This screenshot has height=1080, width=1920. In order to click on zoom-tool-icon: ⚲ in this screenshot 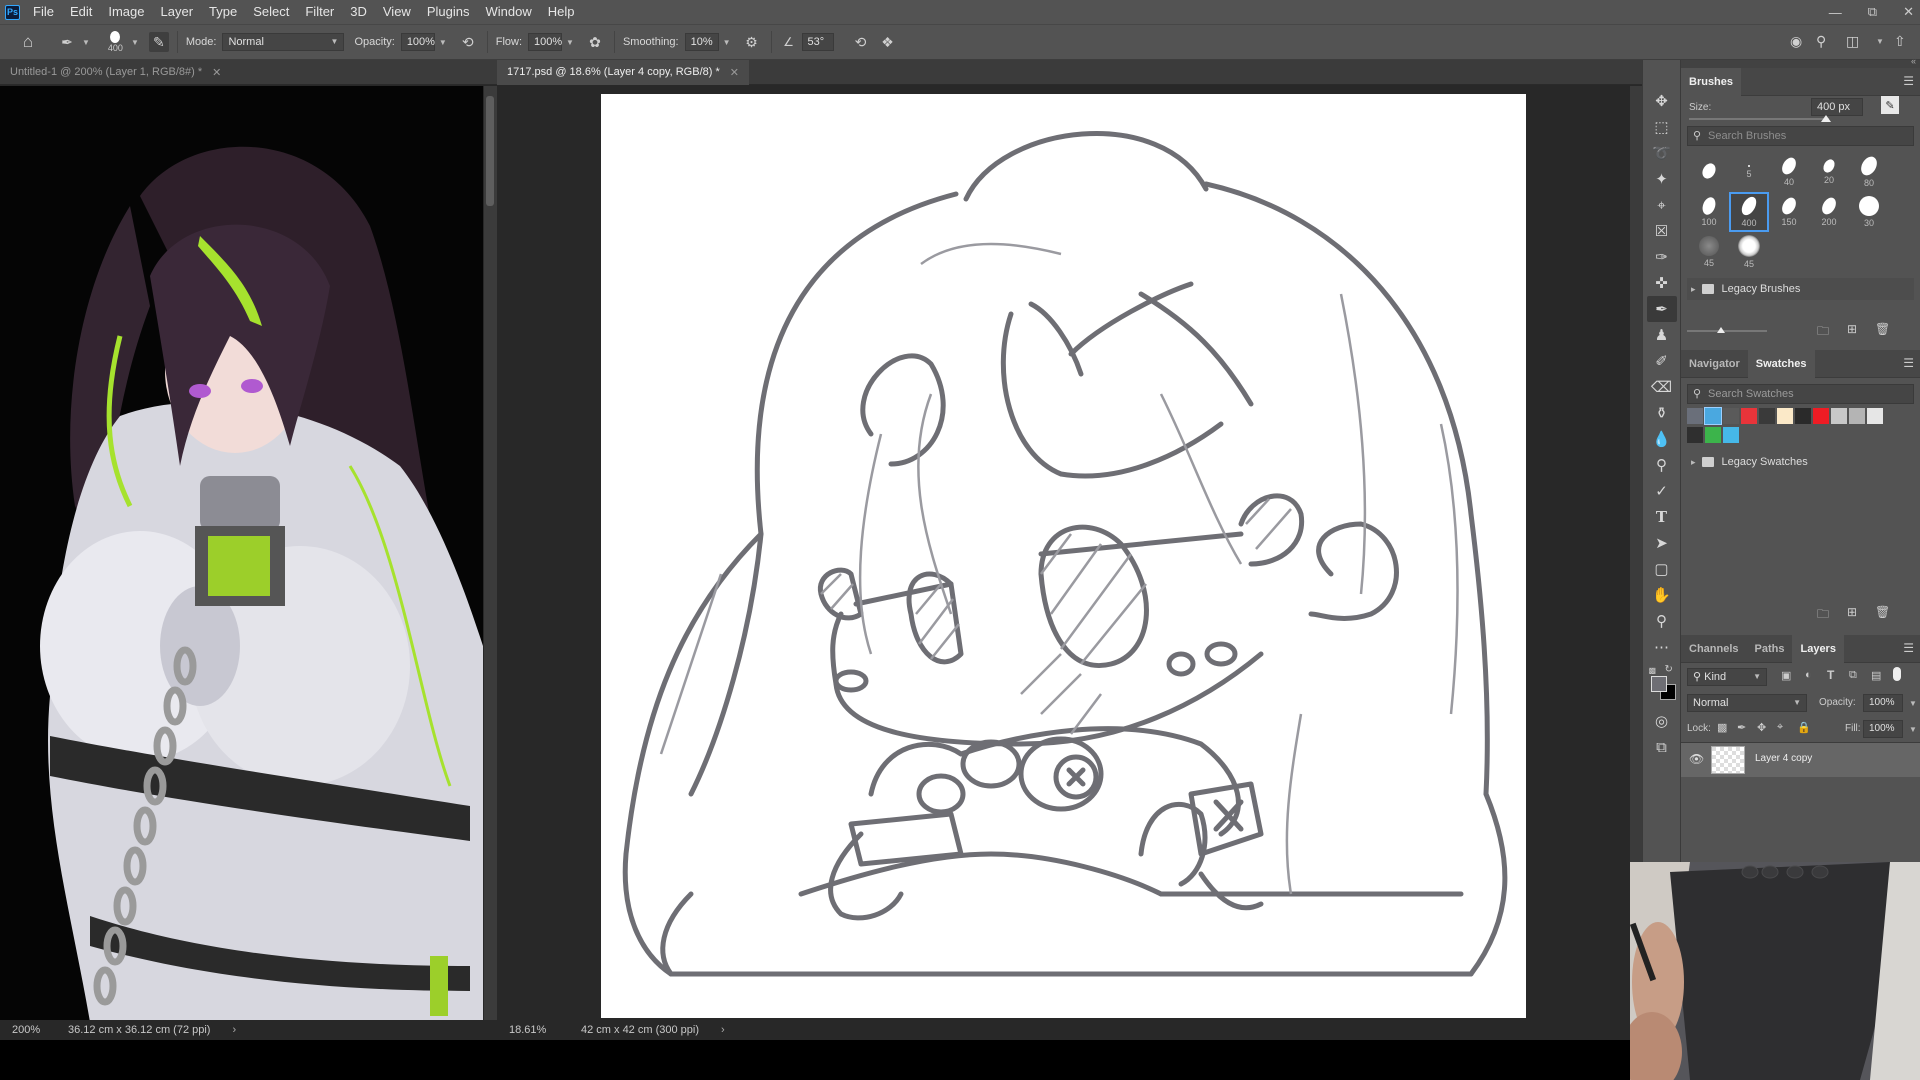, I will do `click(1662, 621)`.